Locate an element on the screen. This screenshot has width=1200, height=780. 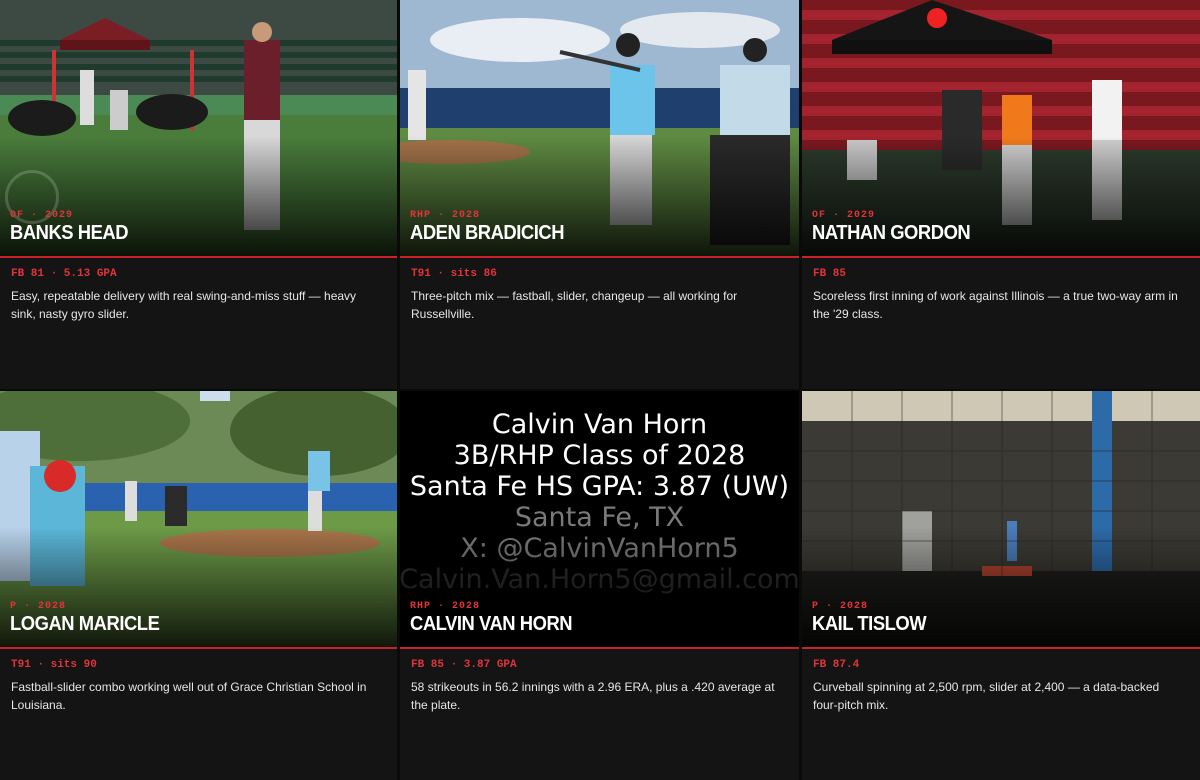
player-stat: FB 87.4 is located at coordinates (836, 665).